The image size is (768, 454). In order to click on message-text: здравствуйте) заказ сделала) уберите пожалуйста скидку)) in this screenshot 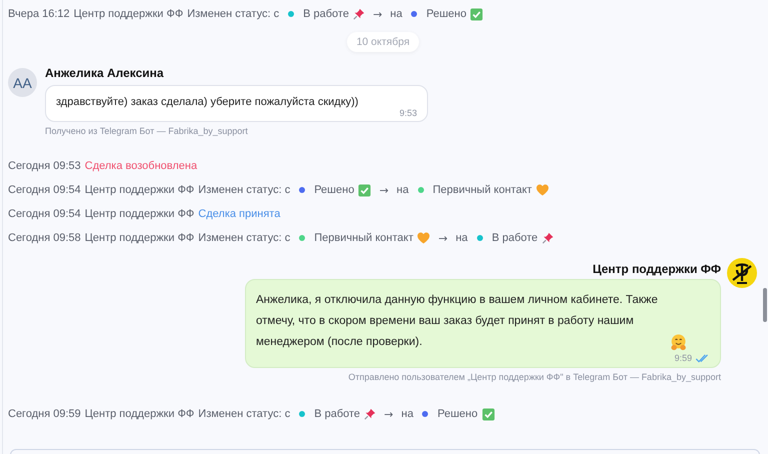, I will do `click(208, 102)`.